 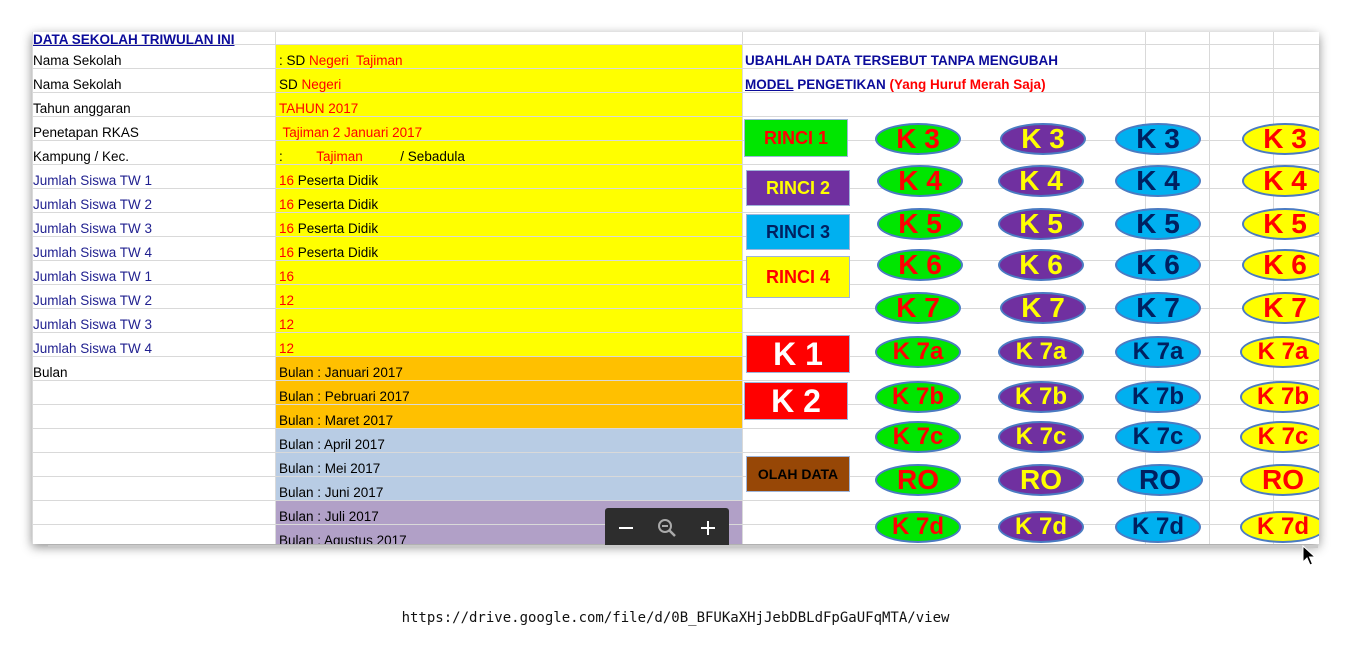 What do you see at coordinates (77, 60) in the screenshot?
I see `row-label: Nama Sekolah` at bounding box center [77, 60].